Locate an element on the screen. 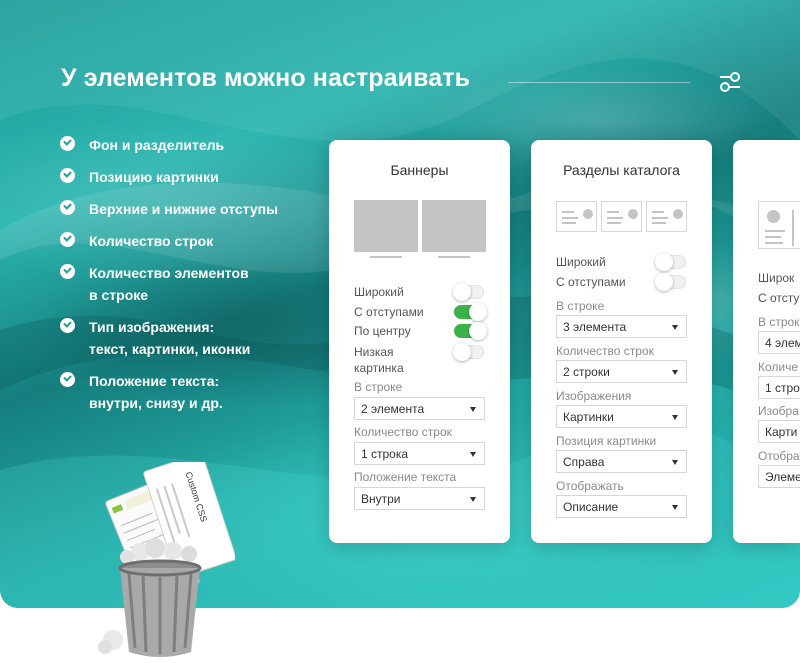 This screenshot has height=663, width=800. panel-title: Баннеры is located at coordinates (419, 170).